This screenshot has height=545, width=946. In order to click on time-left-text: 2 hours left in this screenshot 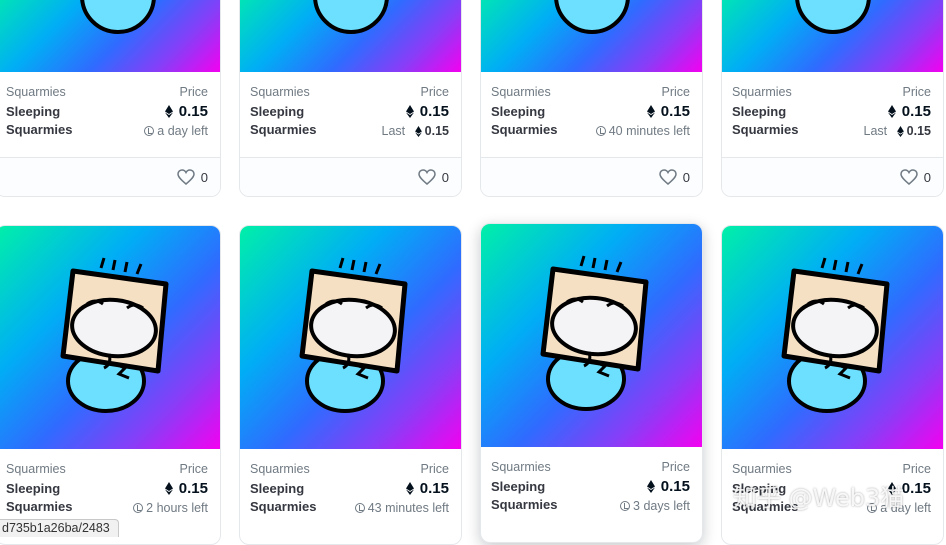, I will do `click(177, 508)`.